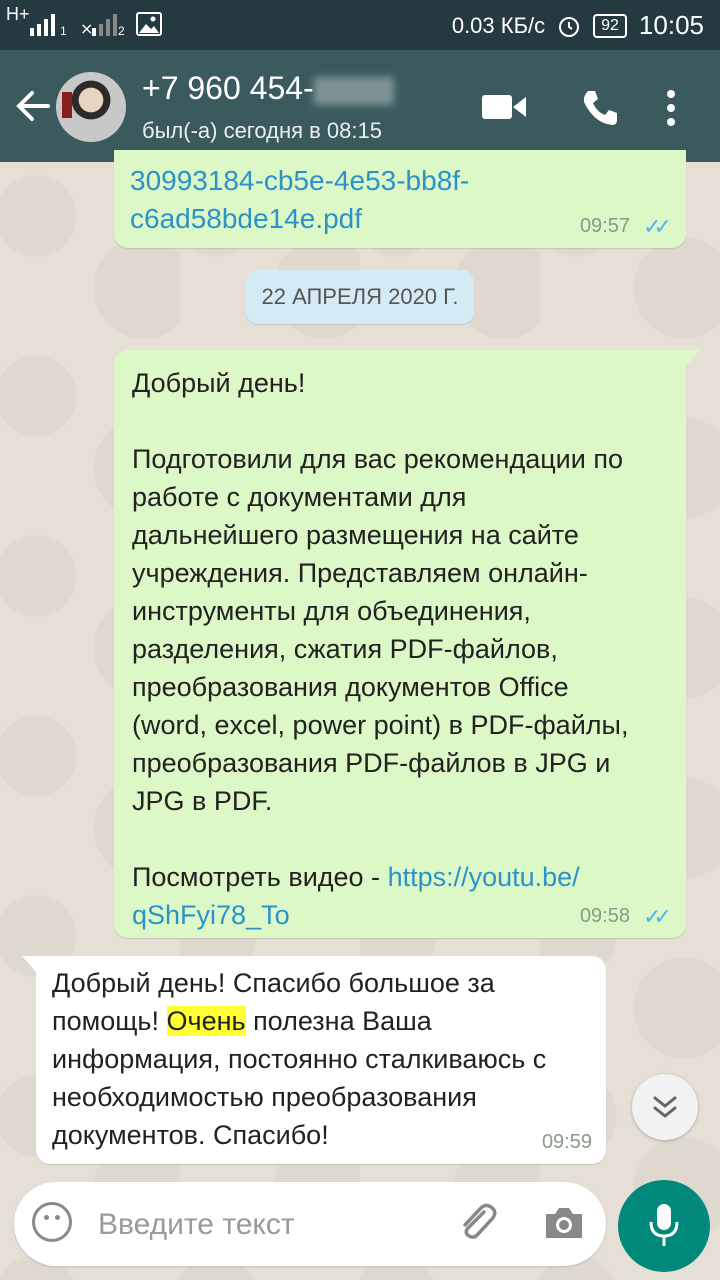 This screenshot has height=1280, width=720. I want to click on phone-call-icon, so click(600, 108).